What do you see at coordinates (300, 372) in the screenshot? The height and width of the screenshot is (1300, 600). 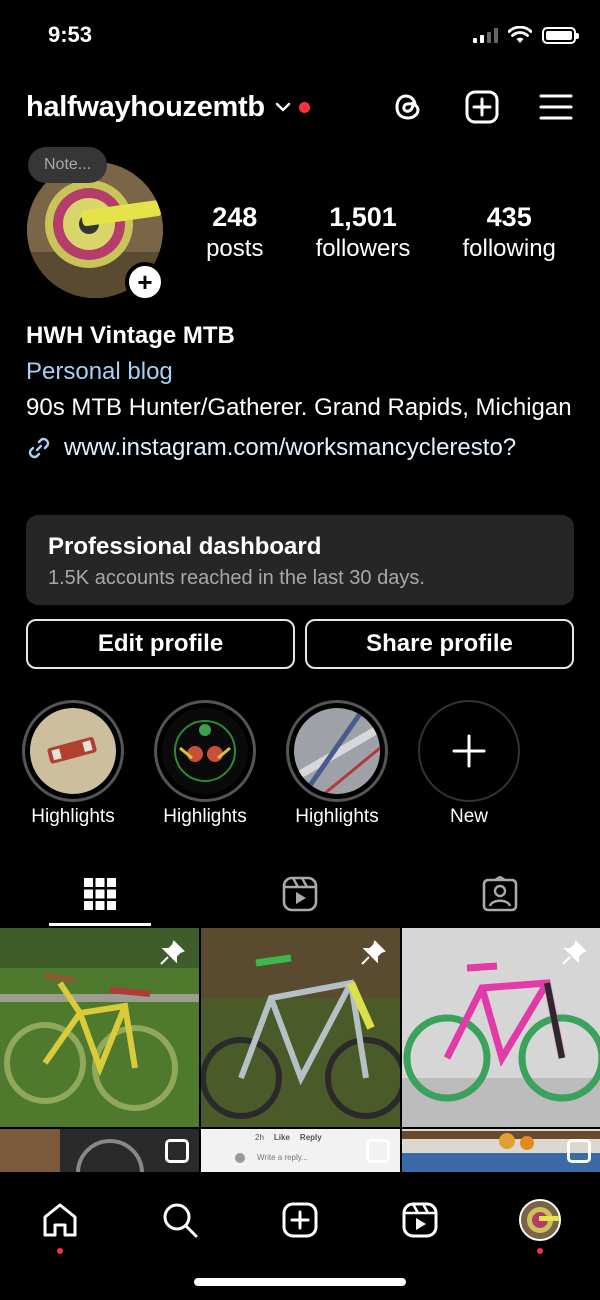 I see `profile-category: Personal blog` at bounding box center [300, 372].